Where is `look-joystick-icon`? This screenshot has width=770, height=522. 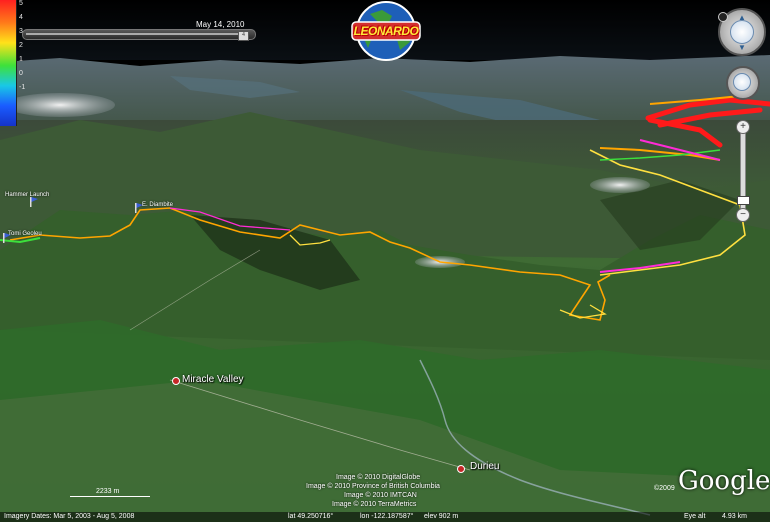
look-joystick-icon is located at coordinates (742, 32).